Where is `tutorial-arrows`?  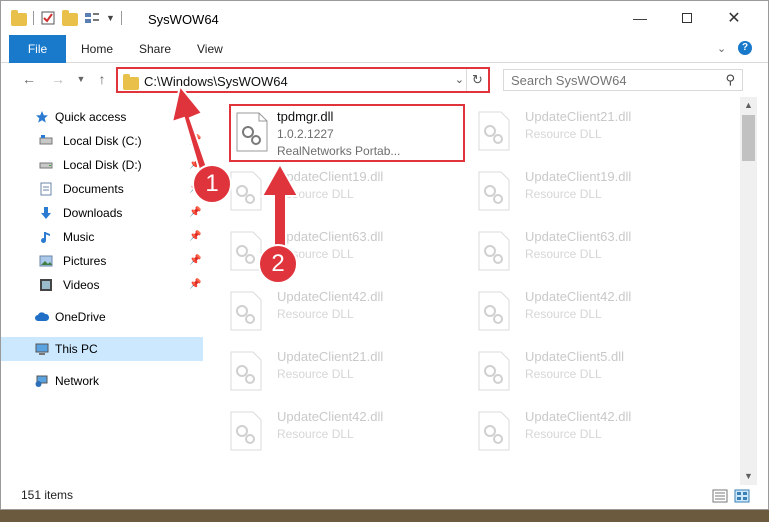 tutorial-arrows is located at coordinates (235, 167).